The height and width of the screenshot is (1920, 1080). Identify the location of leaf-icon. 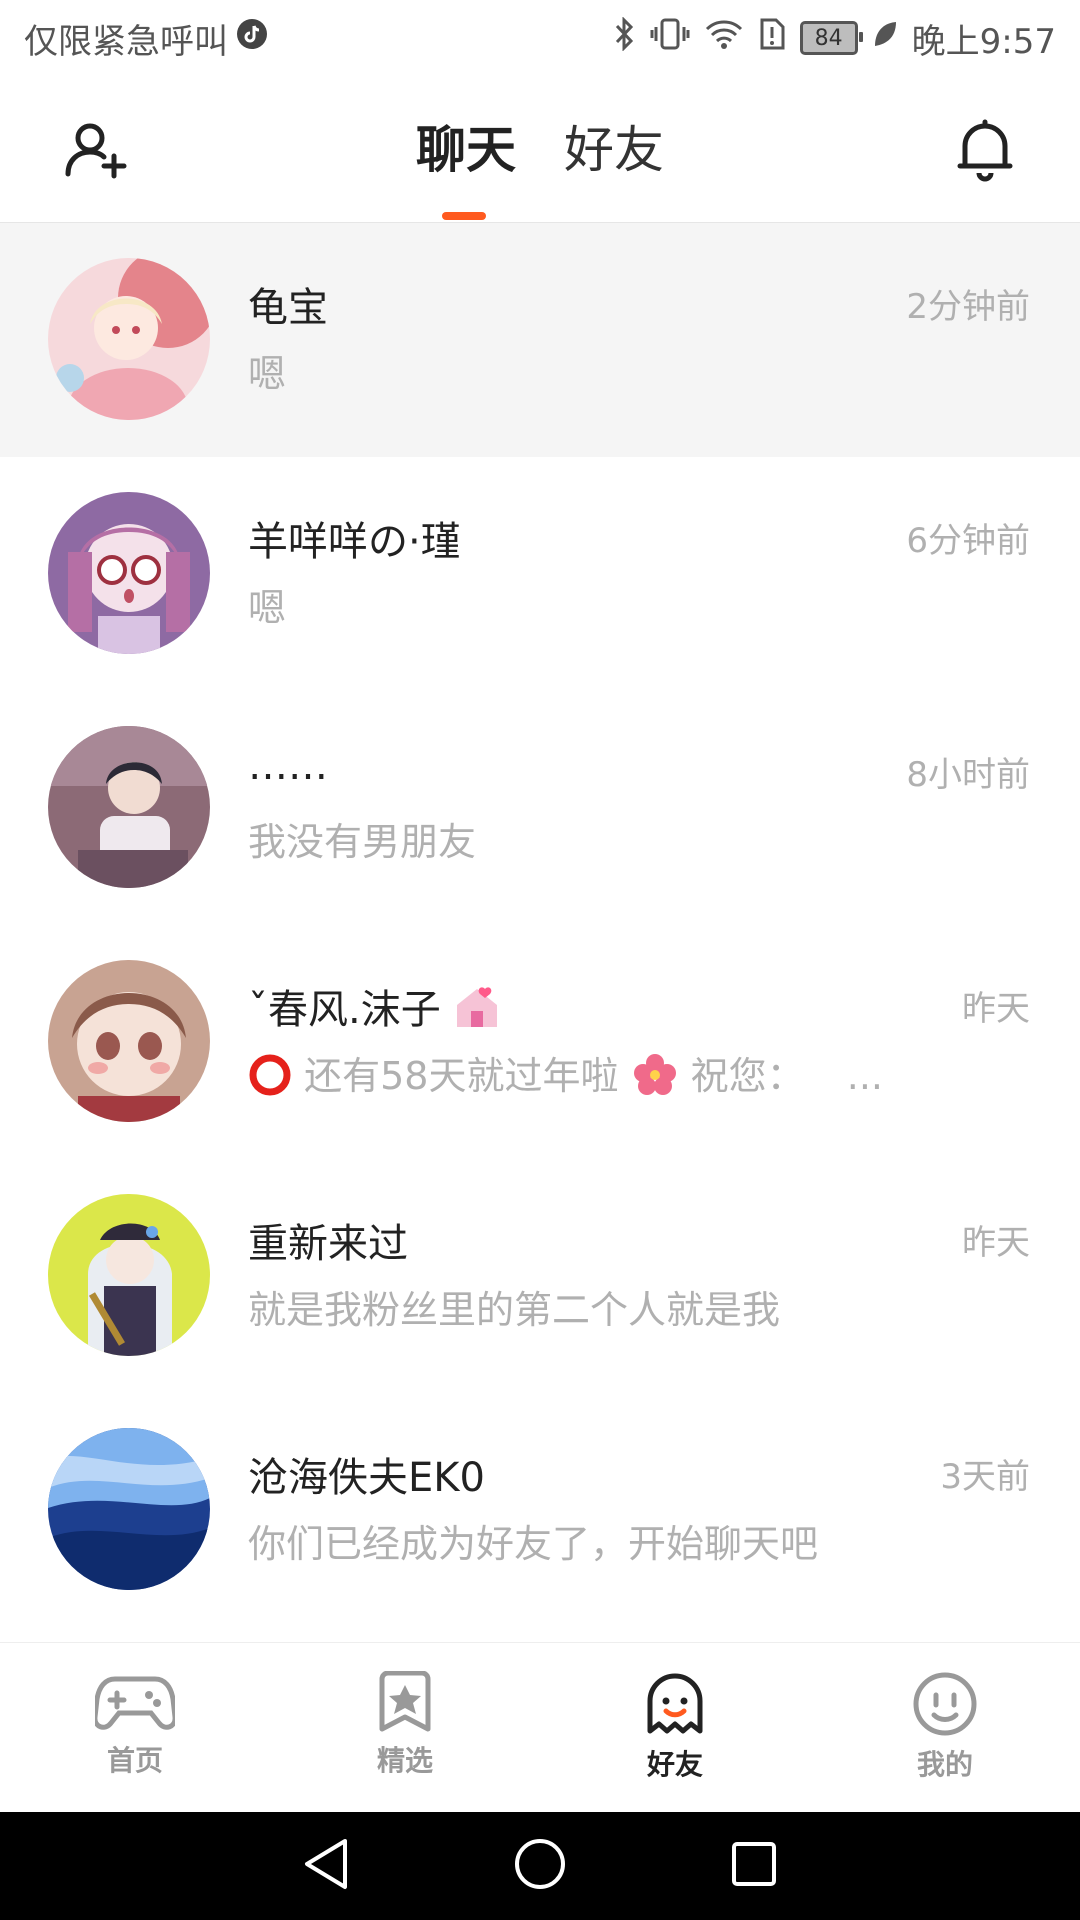
(885, 38).